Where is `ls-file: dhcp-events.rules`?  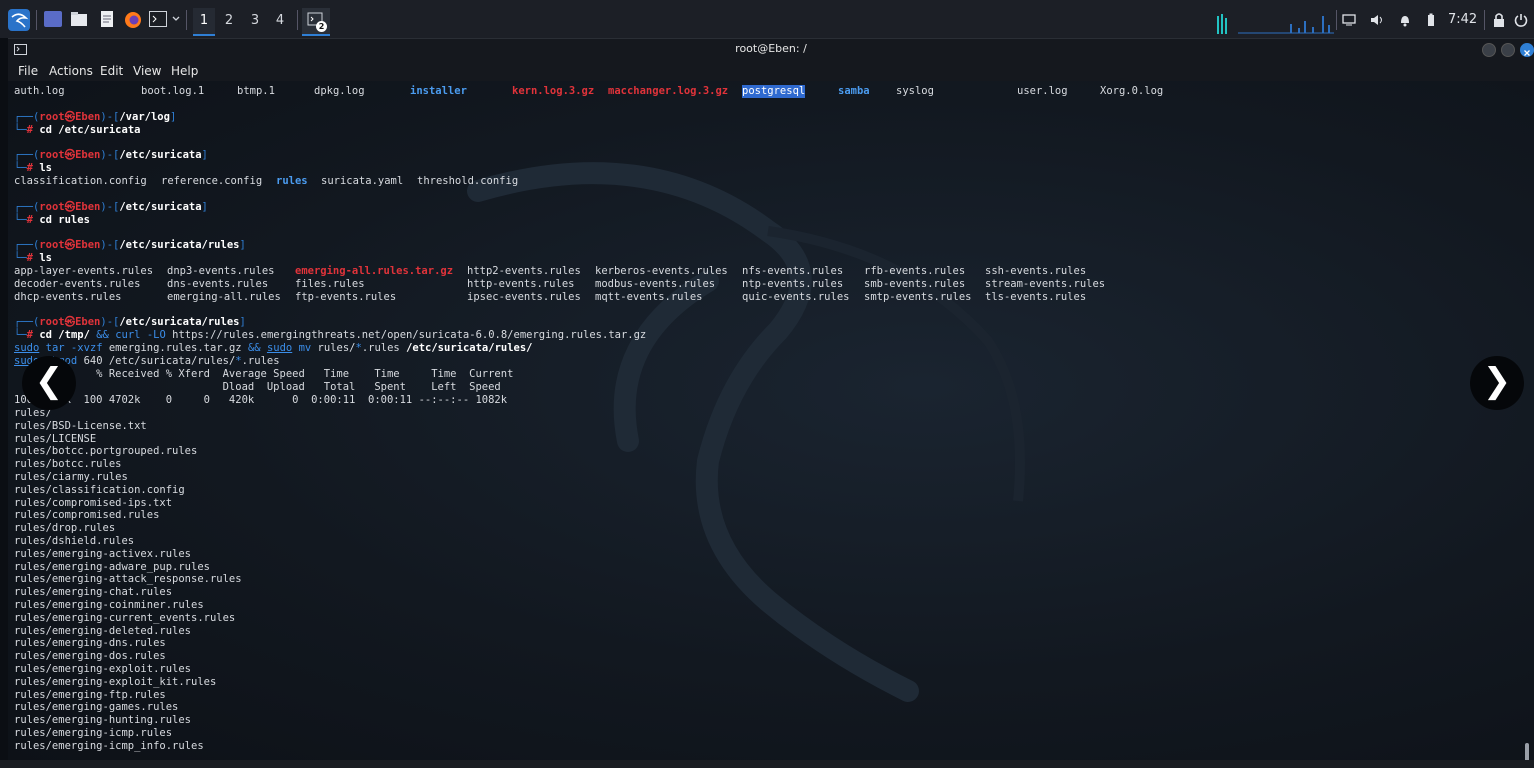
ls-file: dhcp-events.rules is located at coordinates (68, 297).